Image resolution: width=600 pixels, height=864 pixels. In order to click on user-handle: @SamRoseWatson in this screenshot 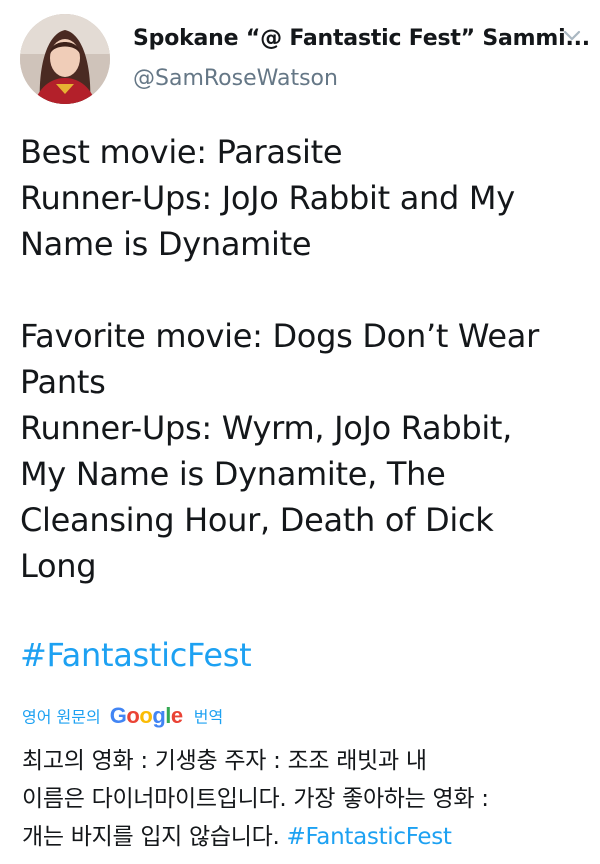, I will do `click(235, 78)`.